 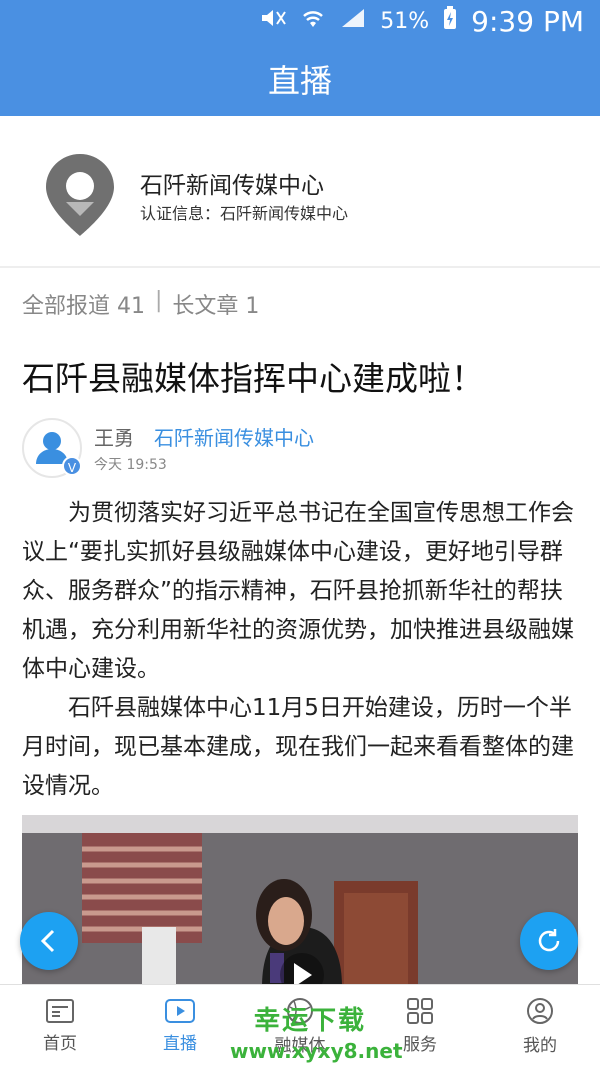 I want to click on watermark: 幸运下载 www.xyxy8.net, so click(x=316, y=1031).